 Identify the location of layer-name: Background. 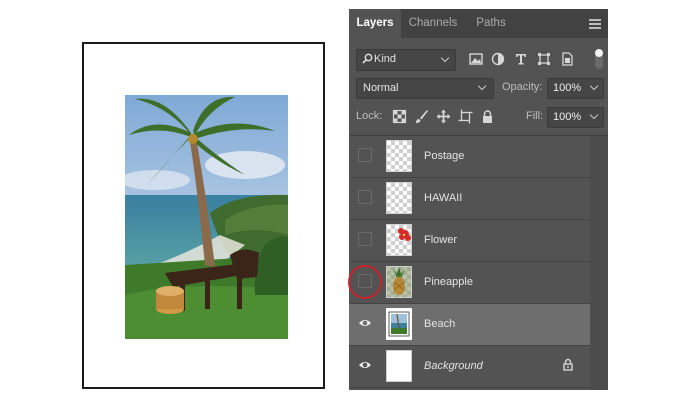
(453, 366).